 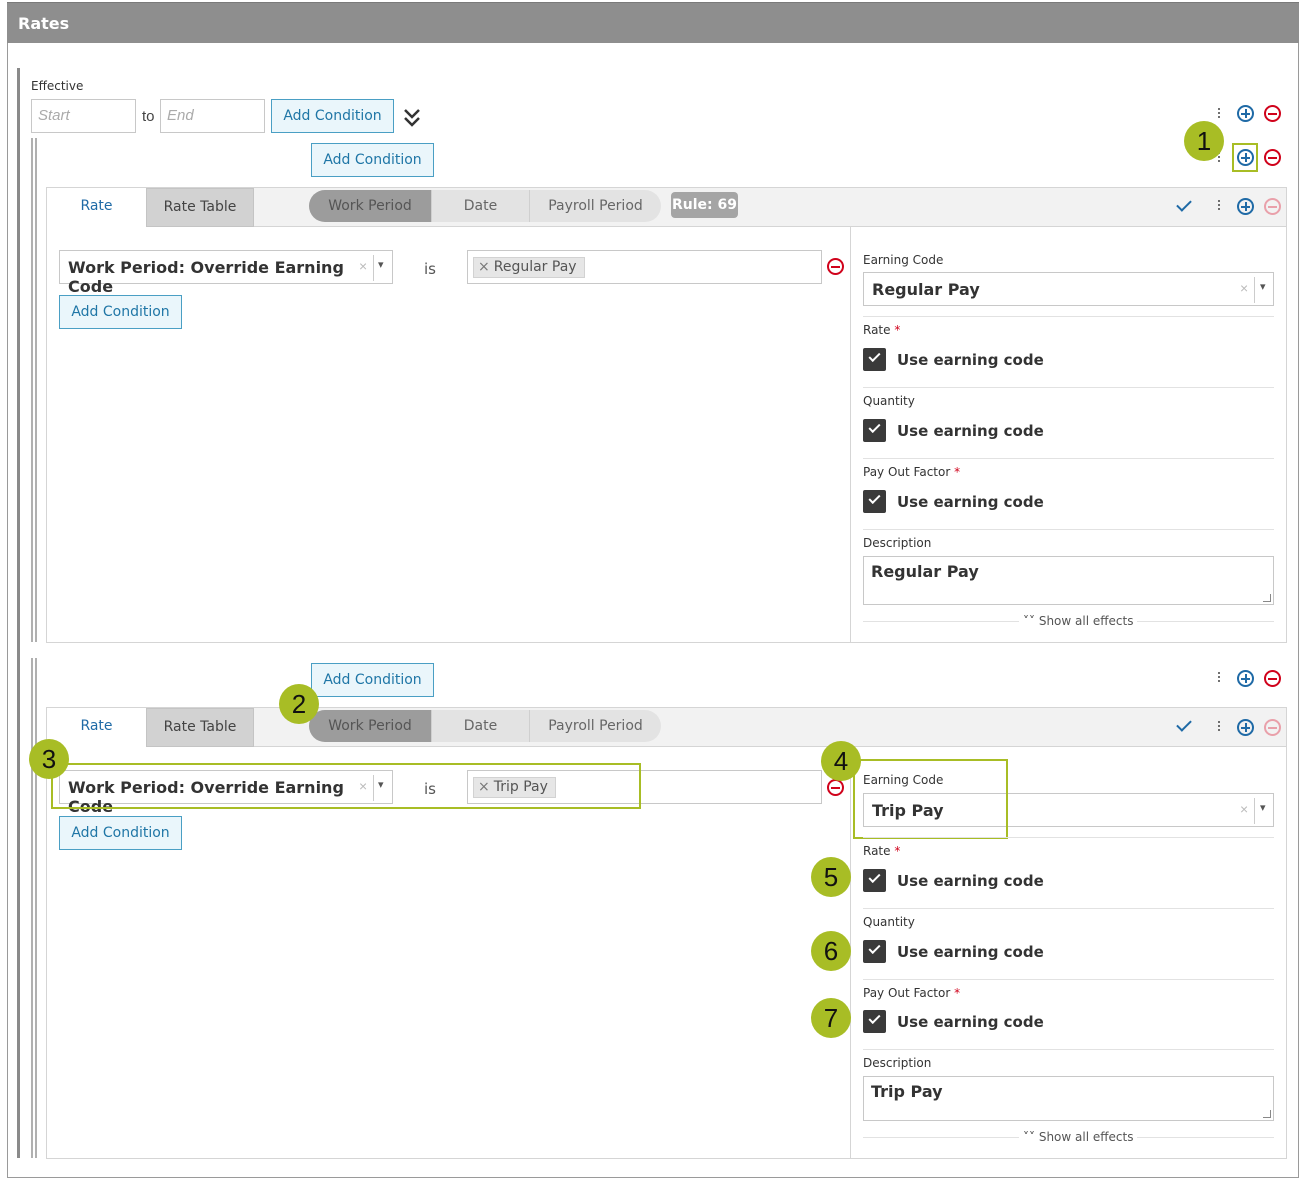 What do you see at coordinates (299, 704) in the screenshot?
I see `callout-2: 2` at bounding box center [299, 704].